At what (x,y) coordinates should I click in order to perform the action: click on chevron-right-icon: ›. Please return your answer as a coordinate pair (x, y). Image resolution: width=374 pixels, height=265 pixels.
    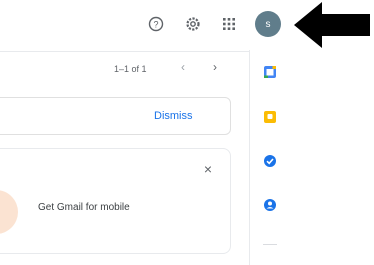
    Looking at the image, I should click on (215, 68).